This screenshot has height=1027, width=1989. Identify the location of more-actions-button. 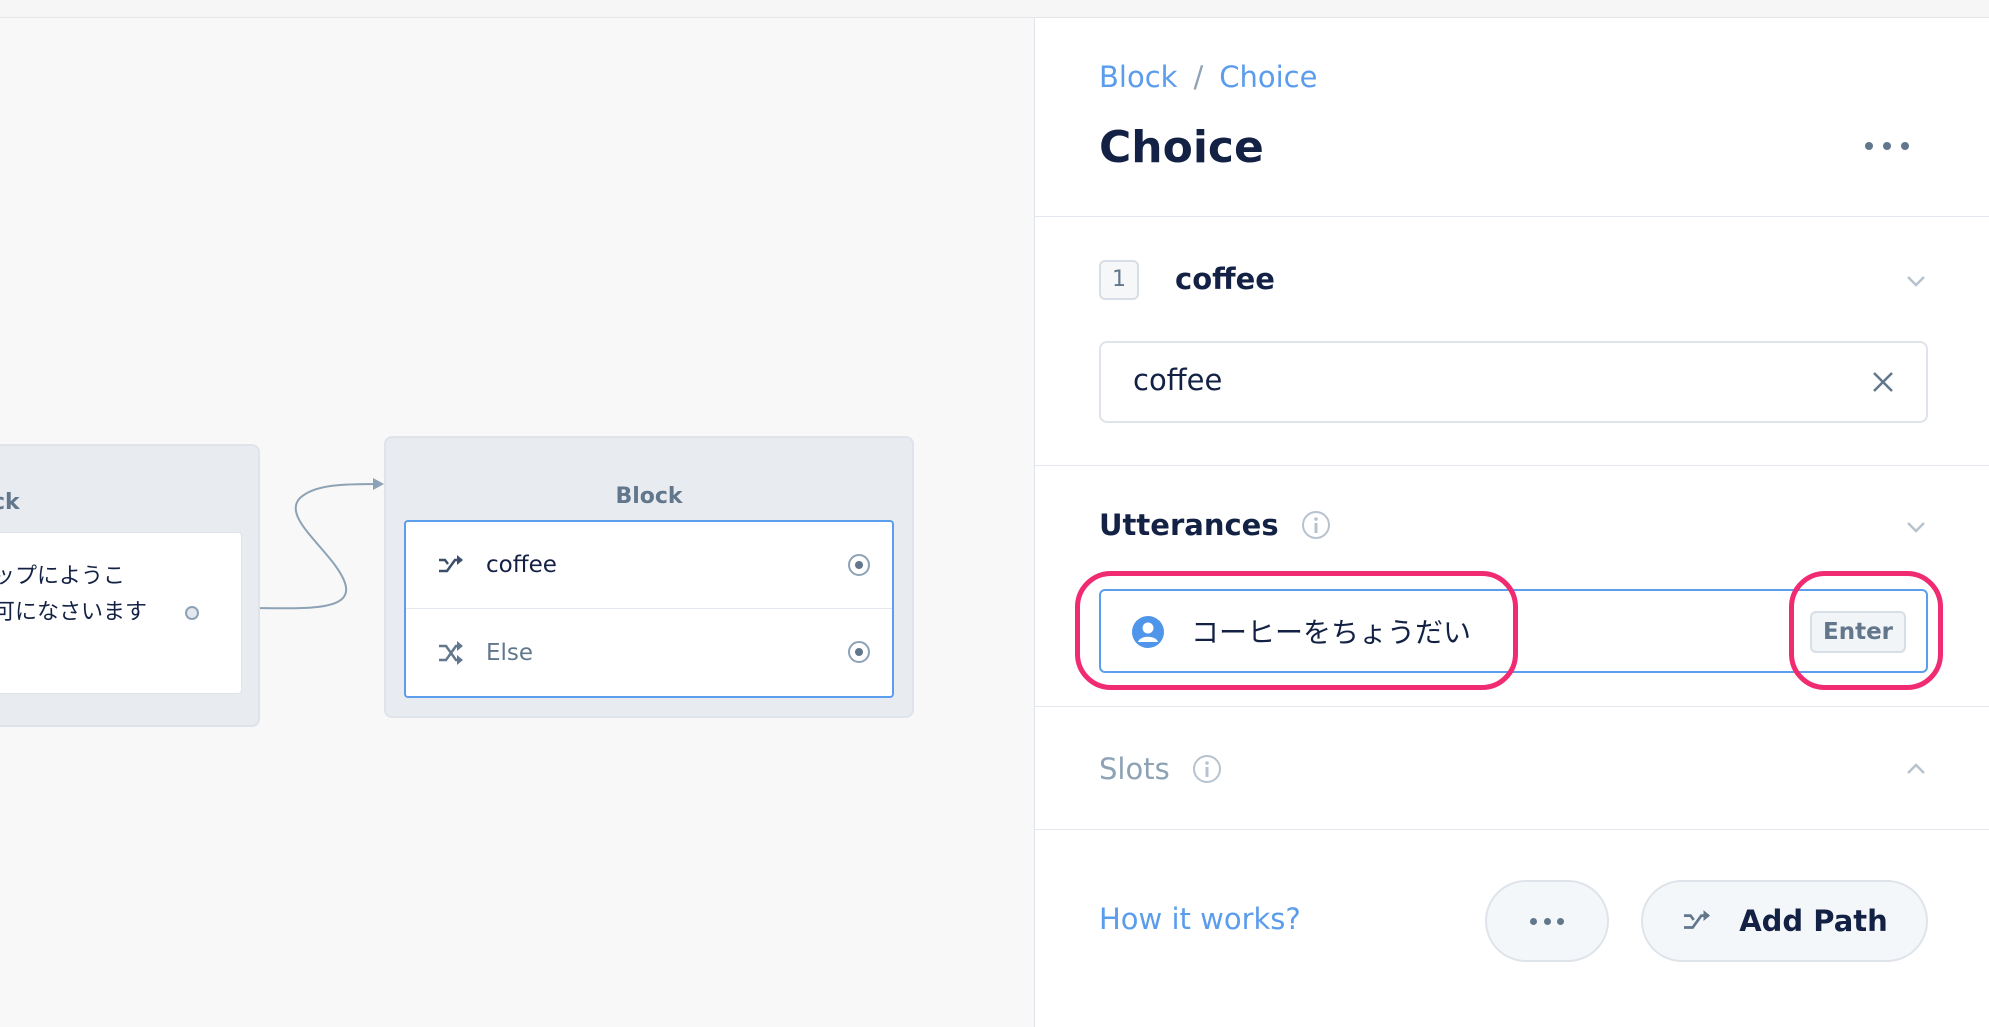
(1547, 921).